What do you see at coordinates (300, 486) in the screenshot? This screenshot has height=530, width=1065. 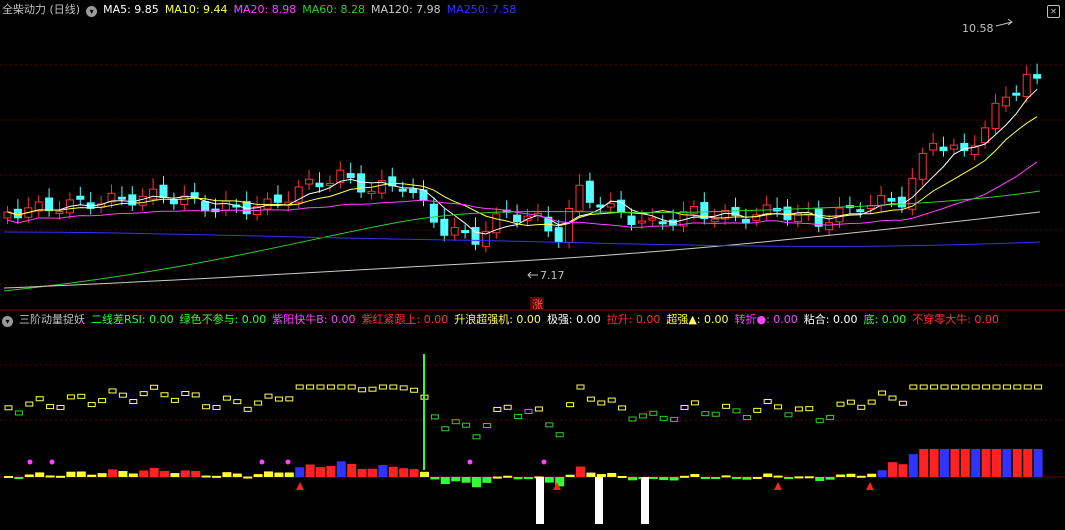 I see `signal-triangle` at bounding box center [300, 486].